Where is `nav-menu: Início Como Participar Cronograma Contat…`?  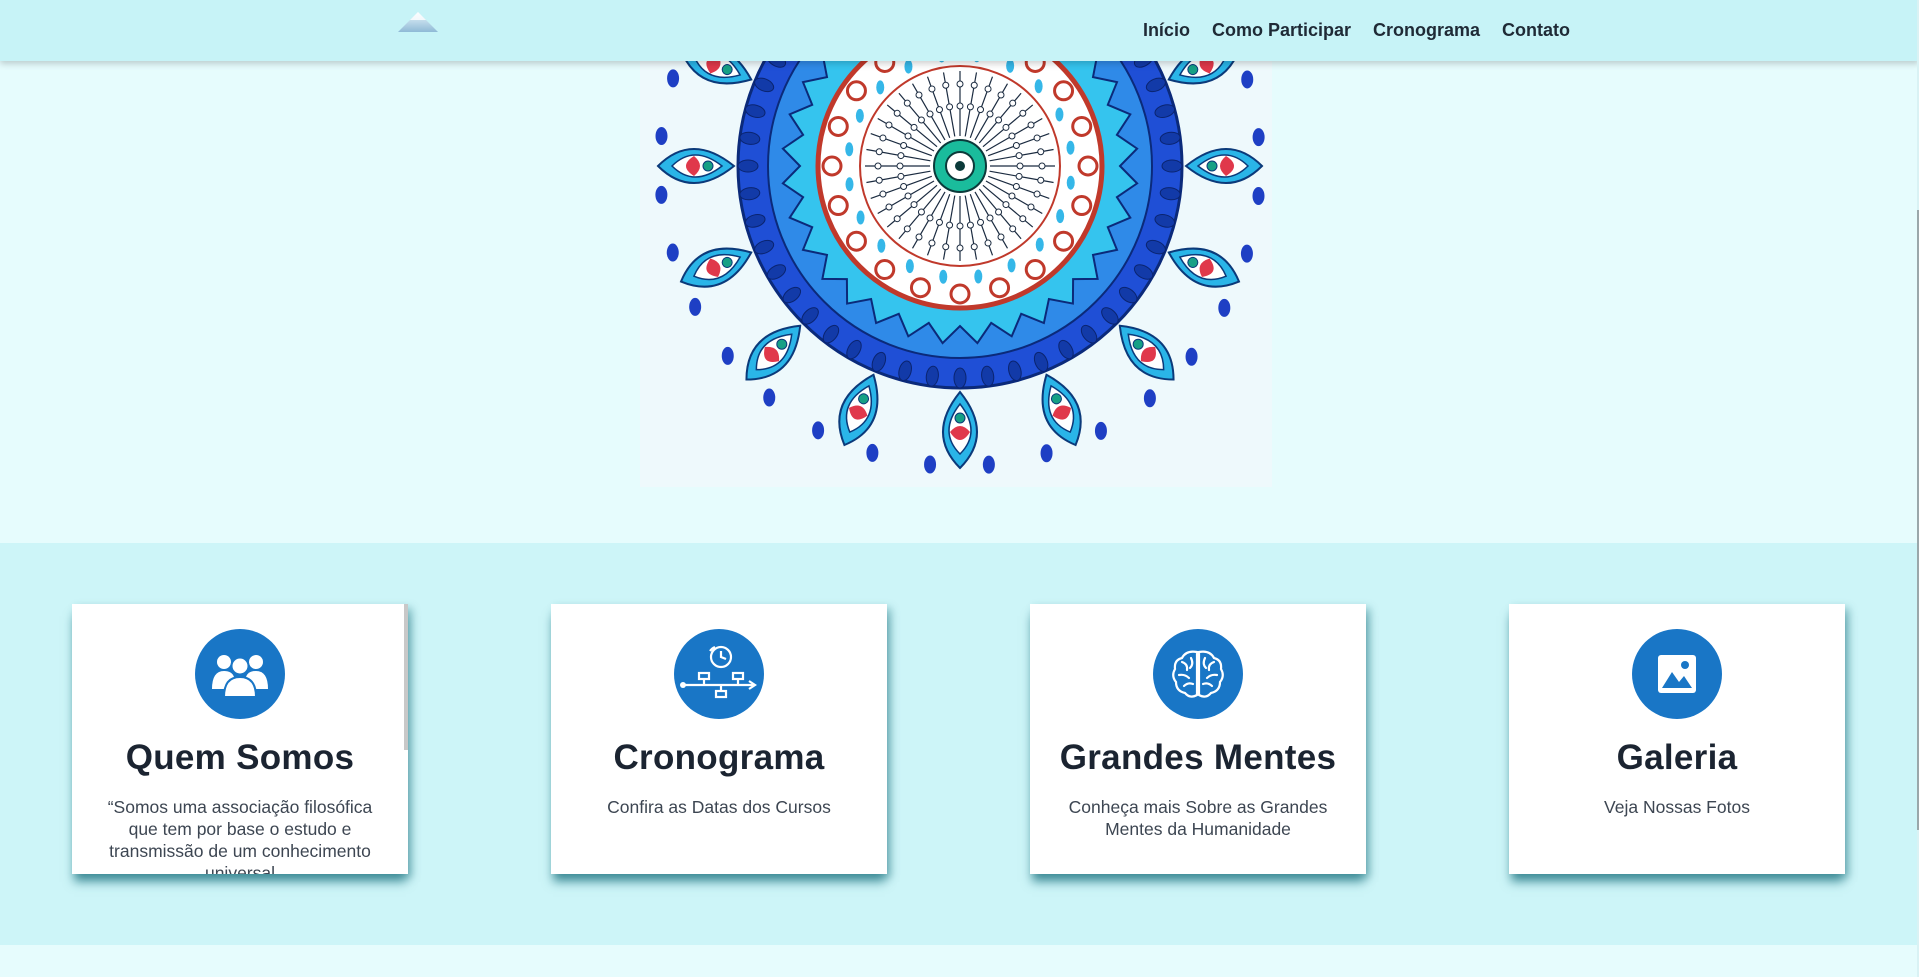
nav-menu: Início Como Participar Cronograma Contat… is located at coordinates (1356, 30).